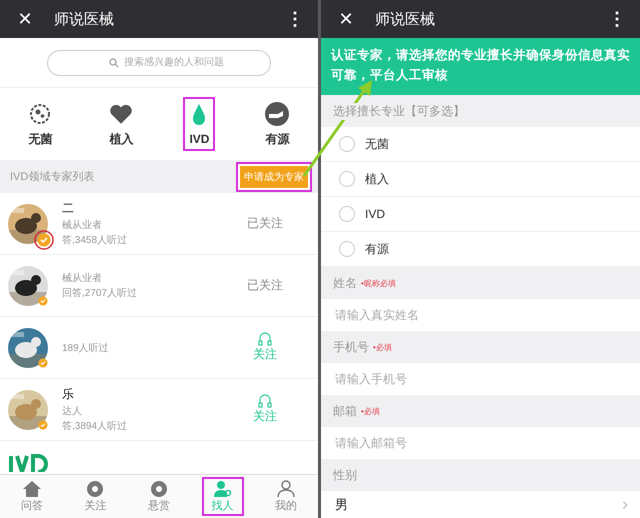 This screenshot has height=518, width=640. I want to click on home-icon, so click(32, 489).